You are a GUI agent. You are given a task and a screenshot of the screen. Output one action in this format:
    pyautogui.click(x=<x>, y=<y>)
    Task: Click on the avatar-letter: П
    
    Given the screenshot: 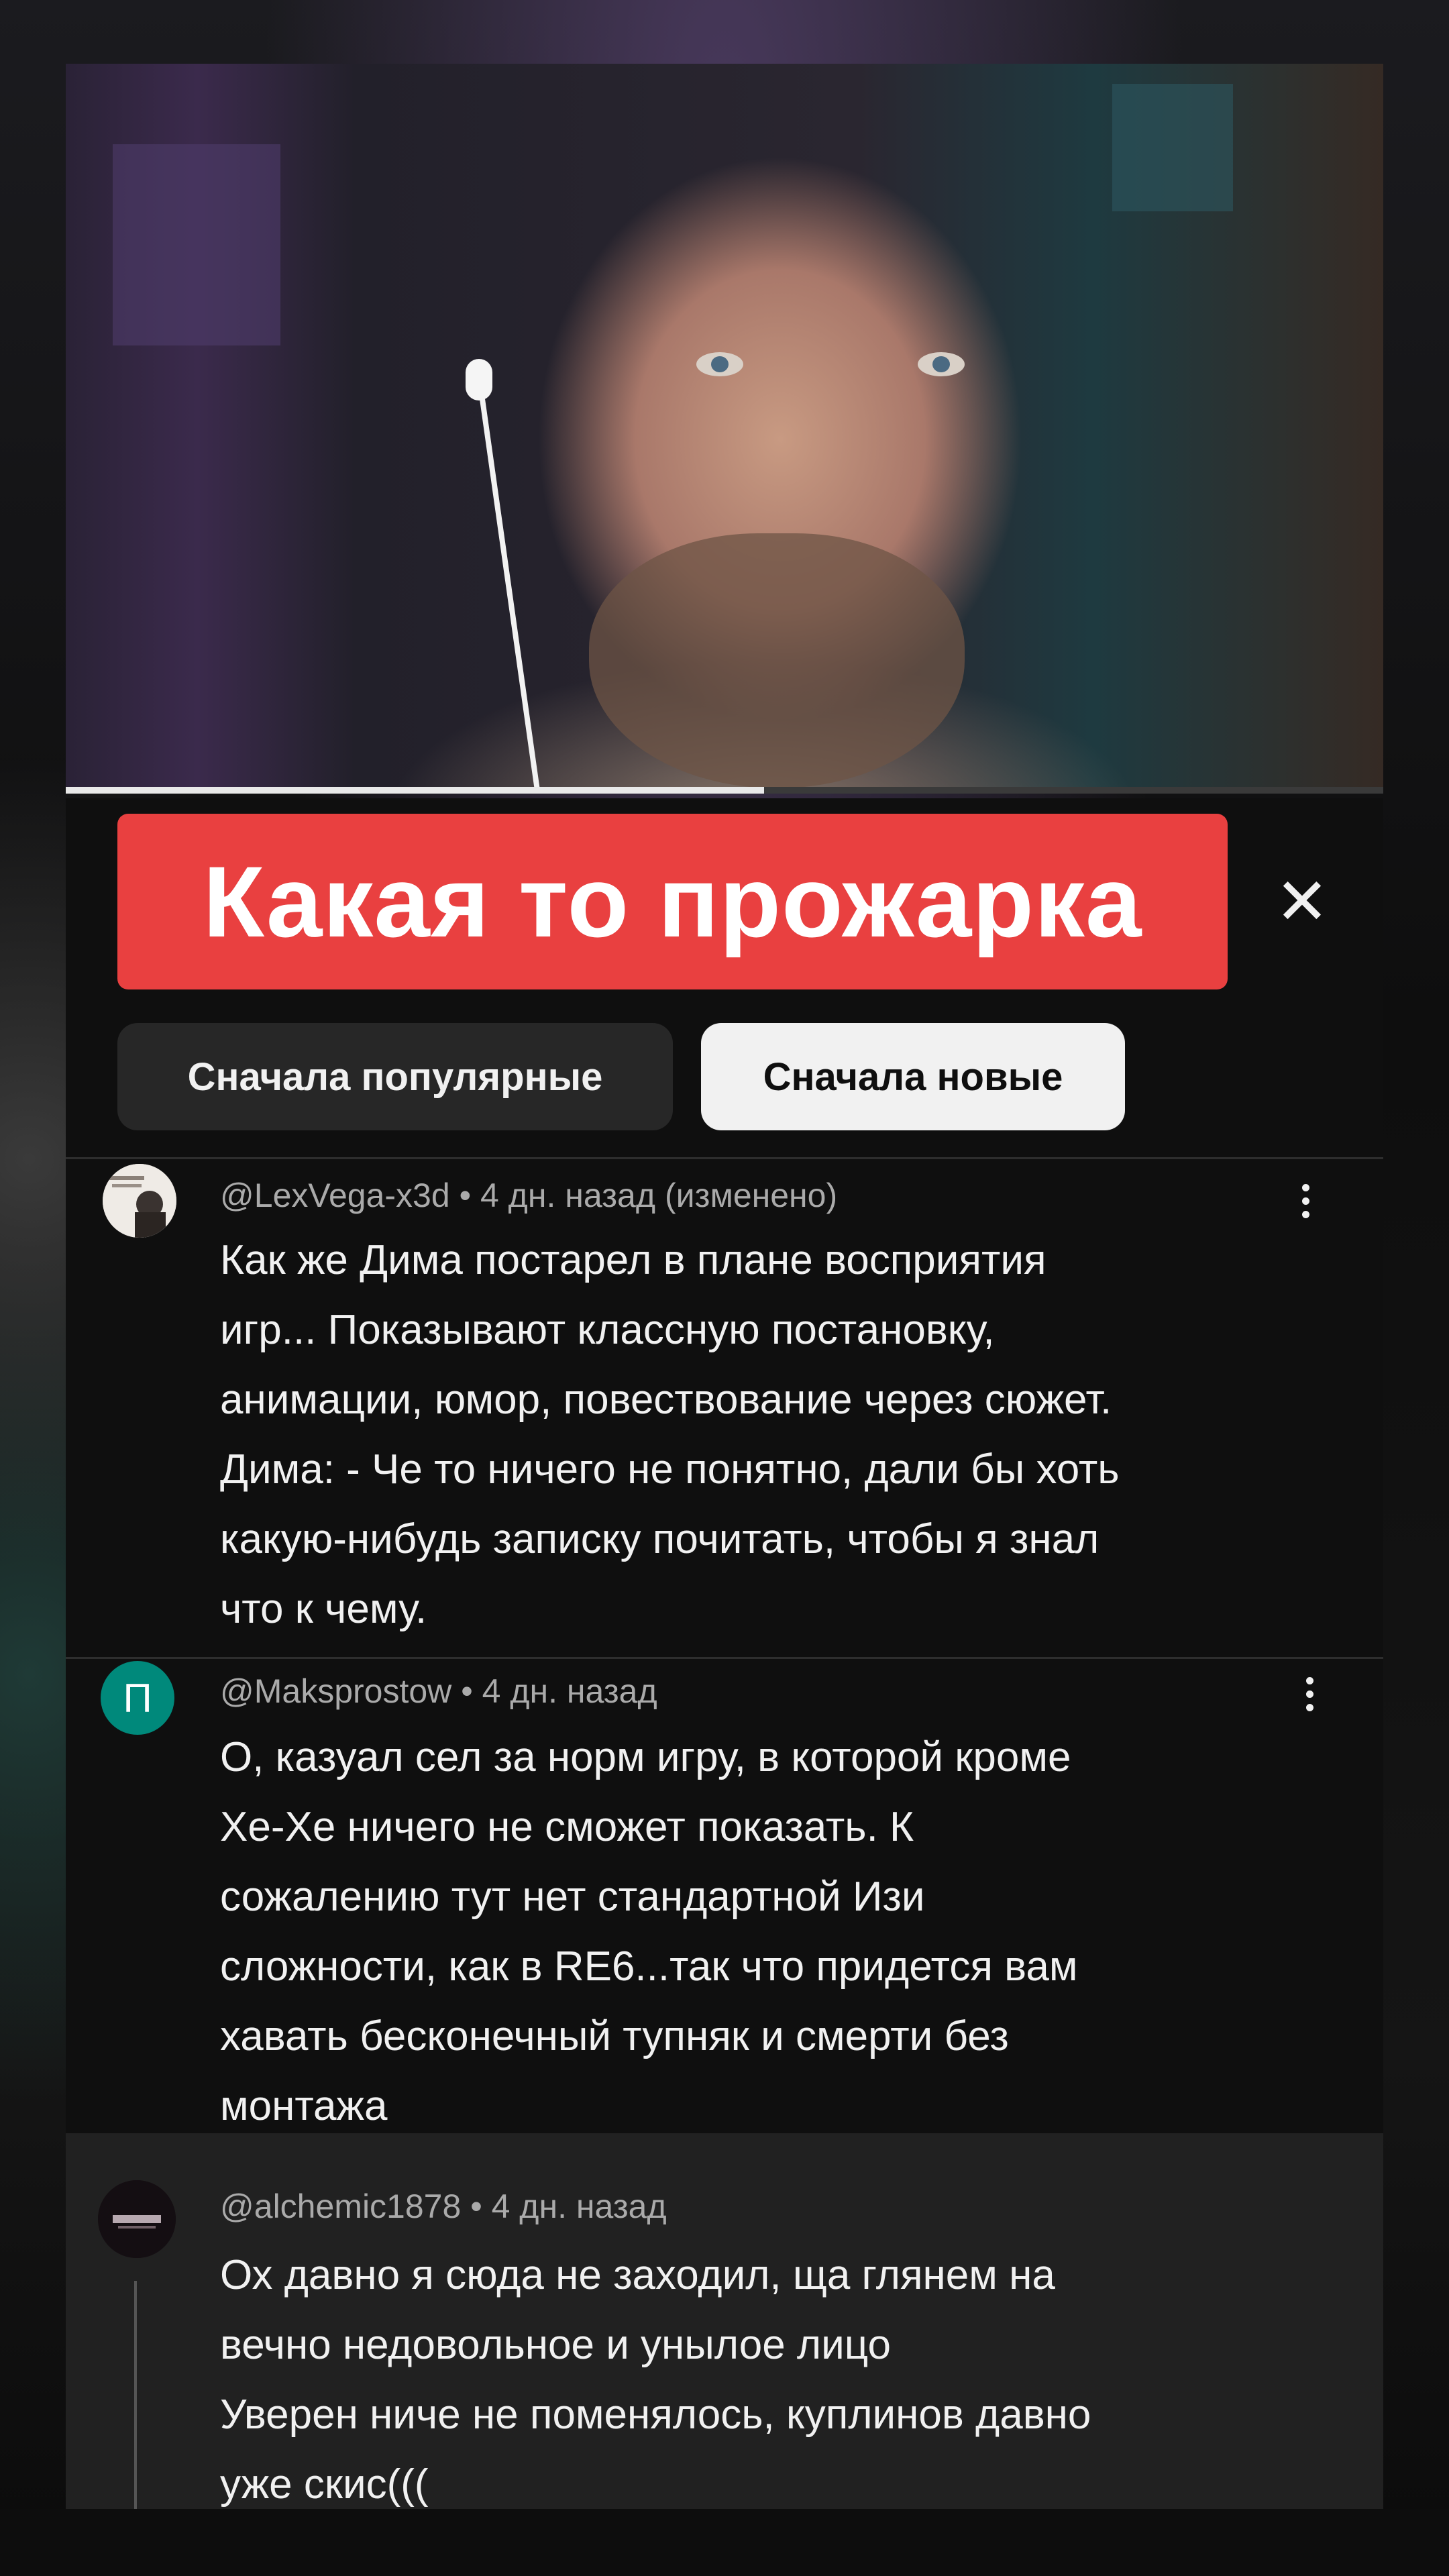 What is the action you would take?
    pyautogui.click(x=137, y=1698)
    